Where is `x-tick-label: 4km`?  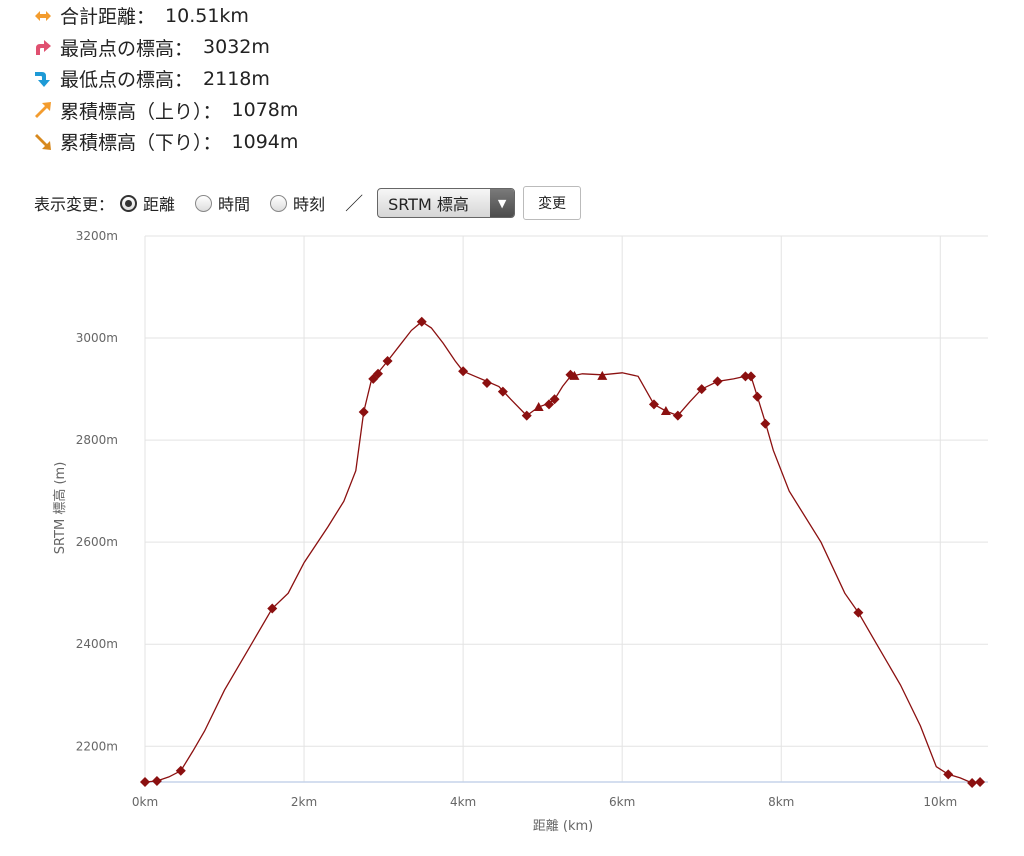
x-tick-label: 4km is located at coordinates (463, 802).